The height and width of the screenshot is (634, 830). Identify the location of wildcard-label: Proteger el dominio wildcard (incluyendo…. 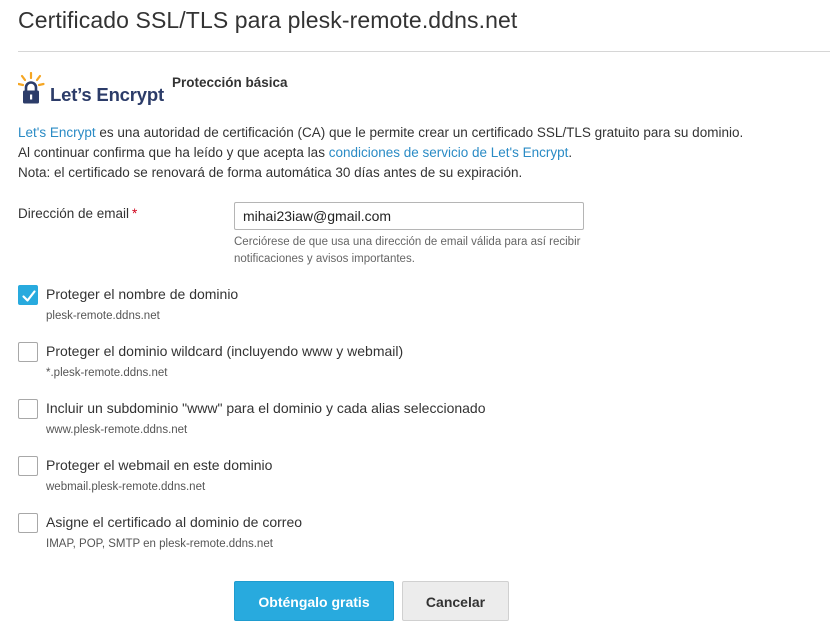
(224, 351).